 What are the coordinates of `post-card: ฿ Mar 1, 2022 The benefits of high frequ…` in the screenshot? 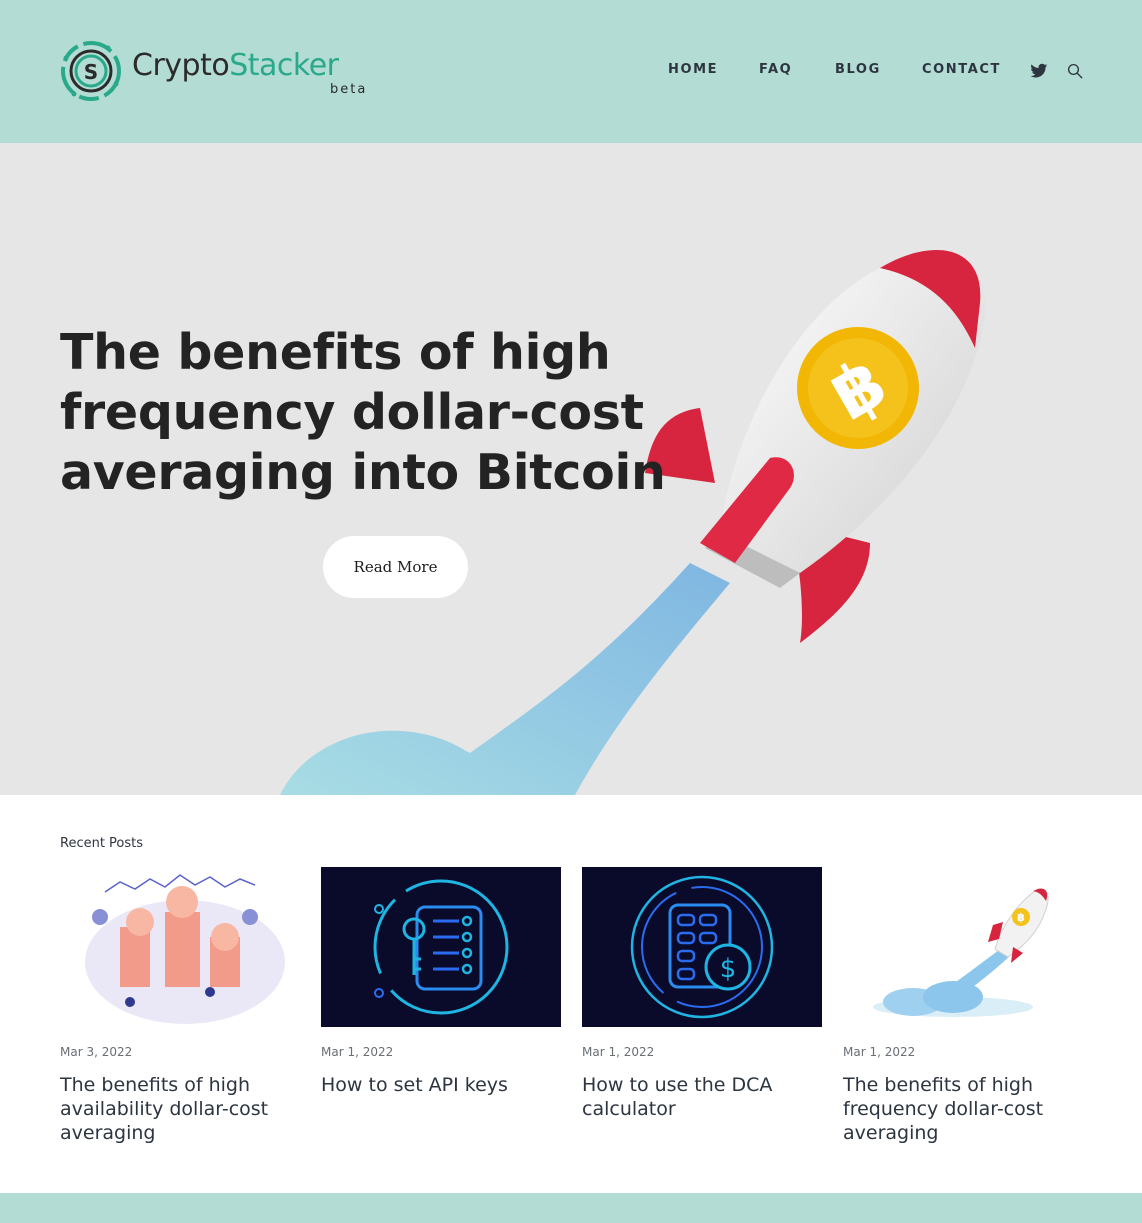 It's located at (963, 1006).